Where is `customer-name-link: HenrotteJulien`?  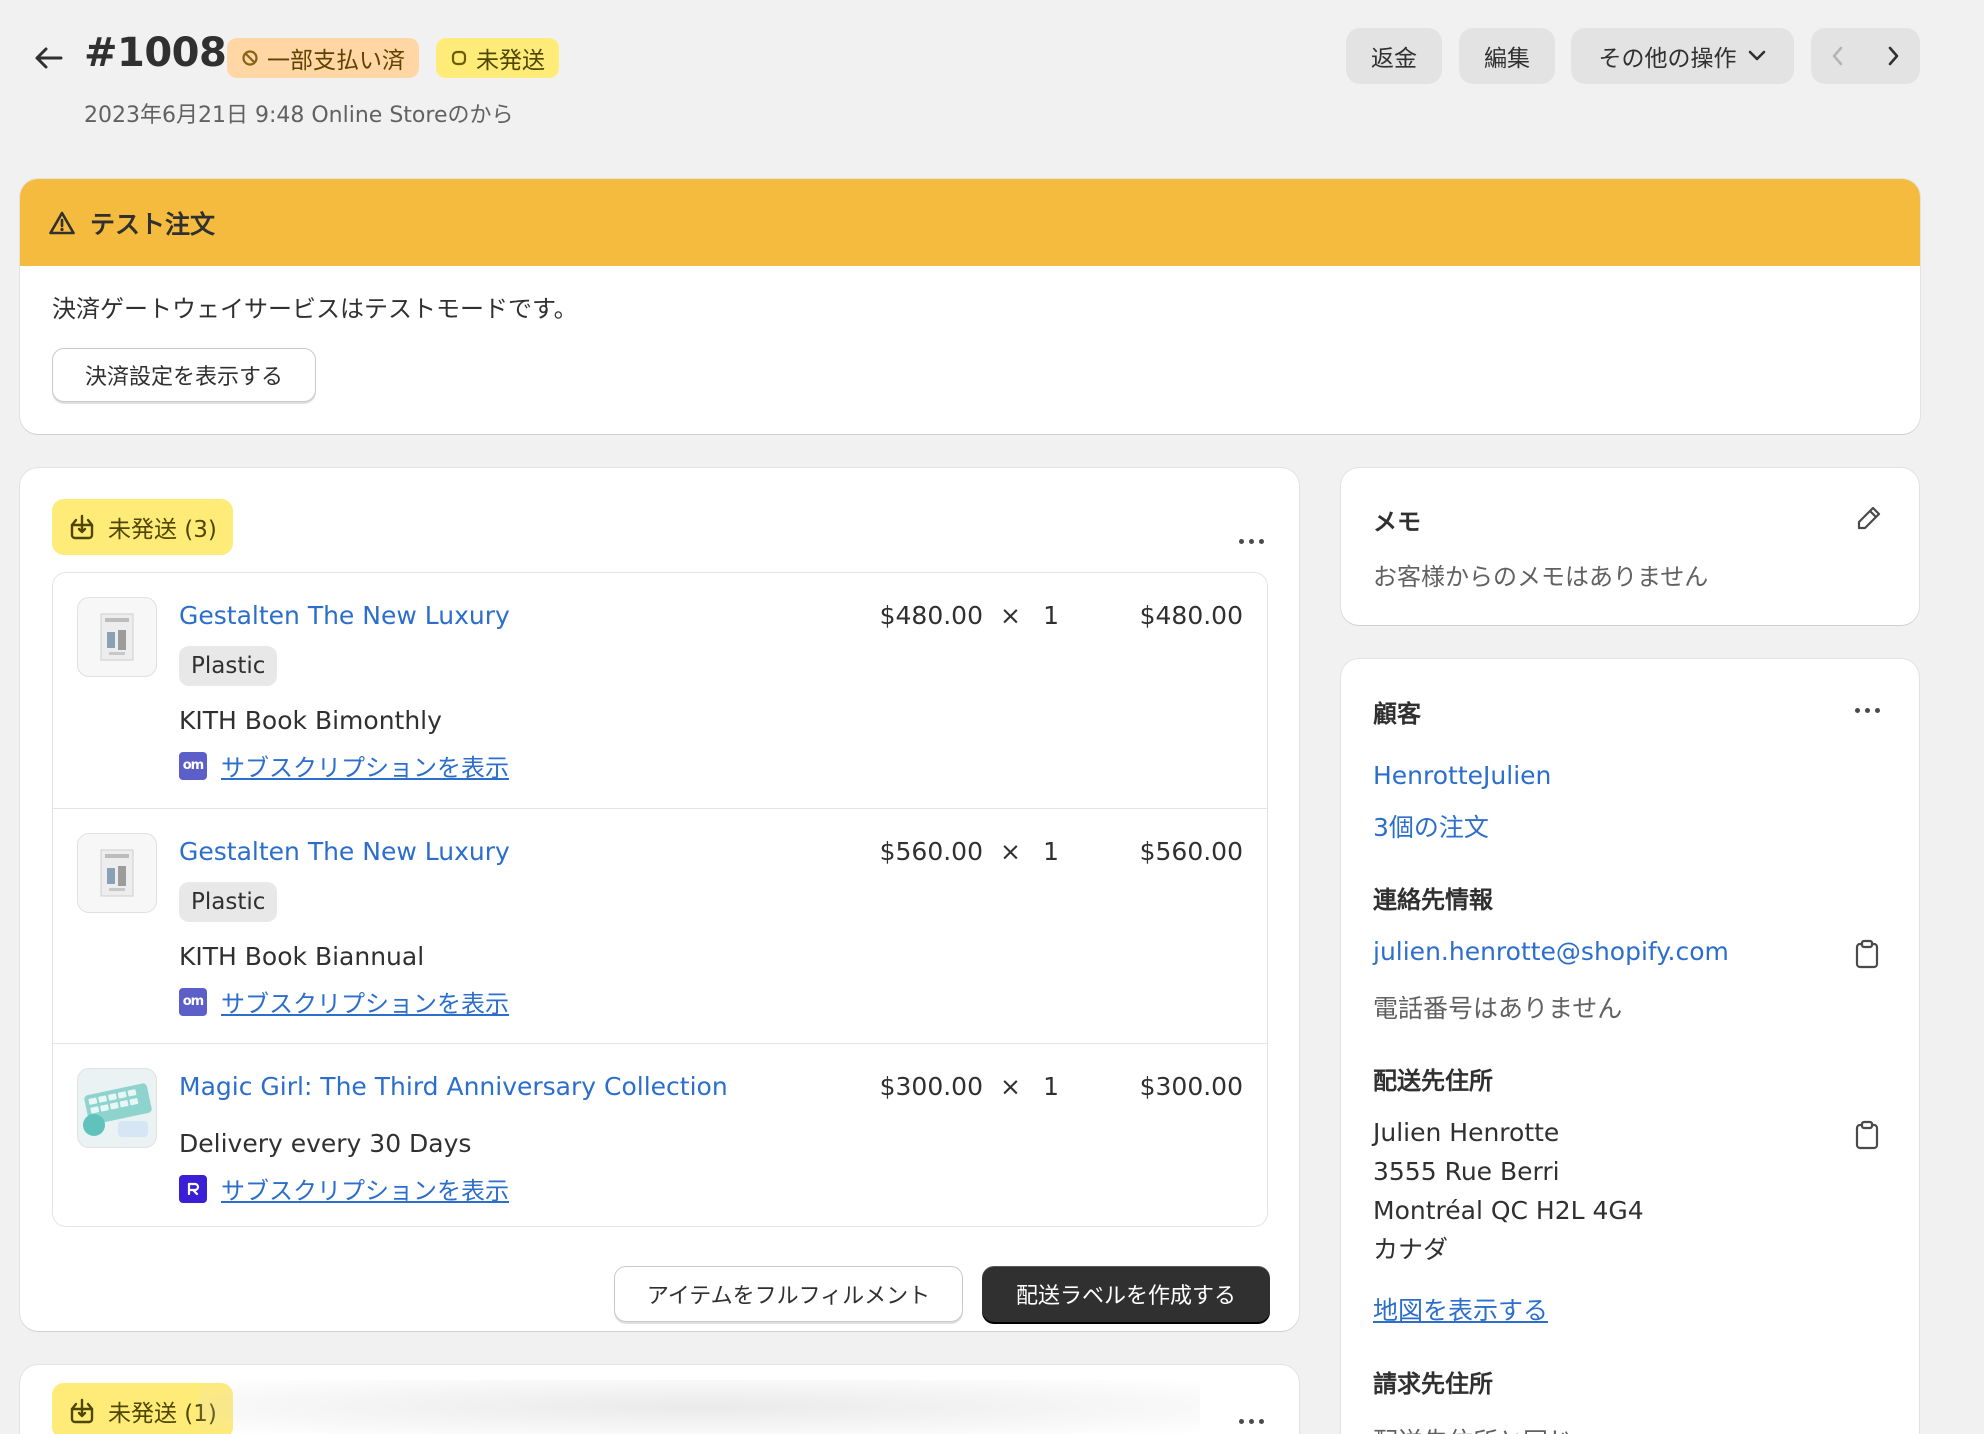 customer-name-link: HenrotteJulien is located at coordinates (1462, 775).